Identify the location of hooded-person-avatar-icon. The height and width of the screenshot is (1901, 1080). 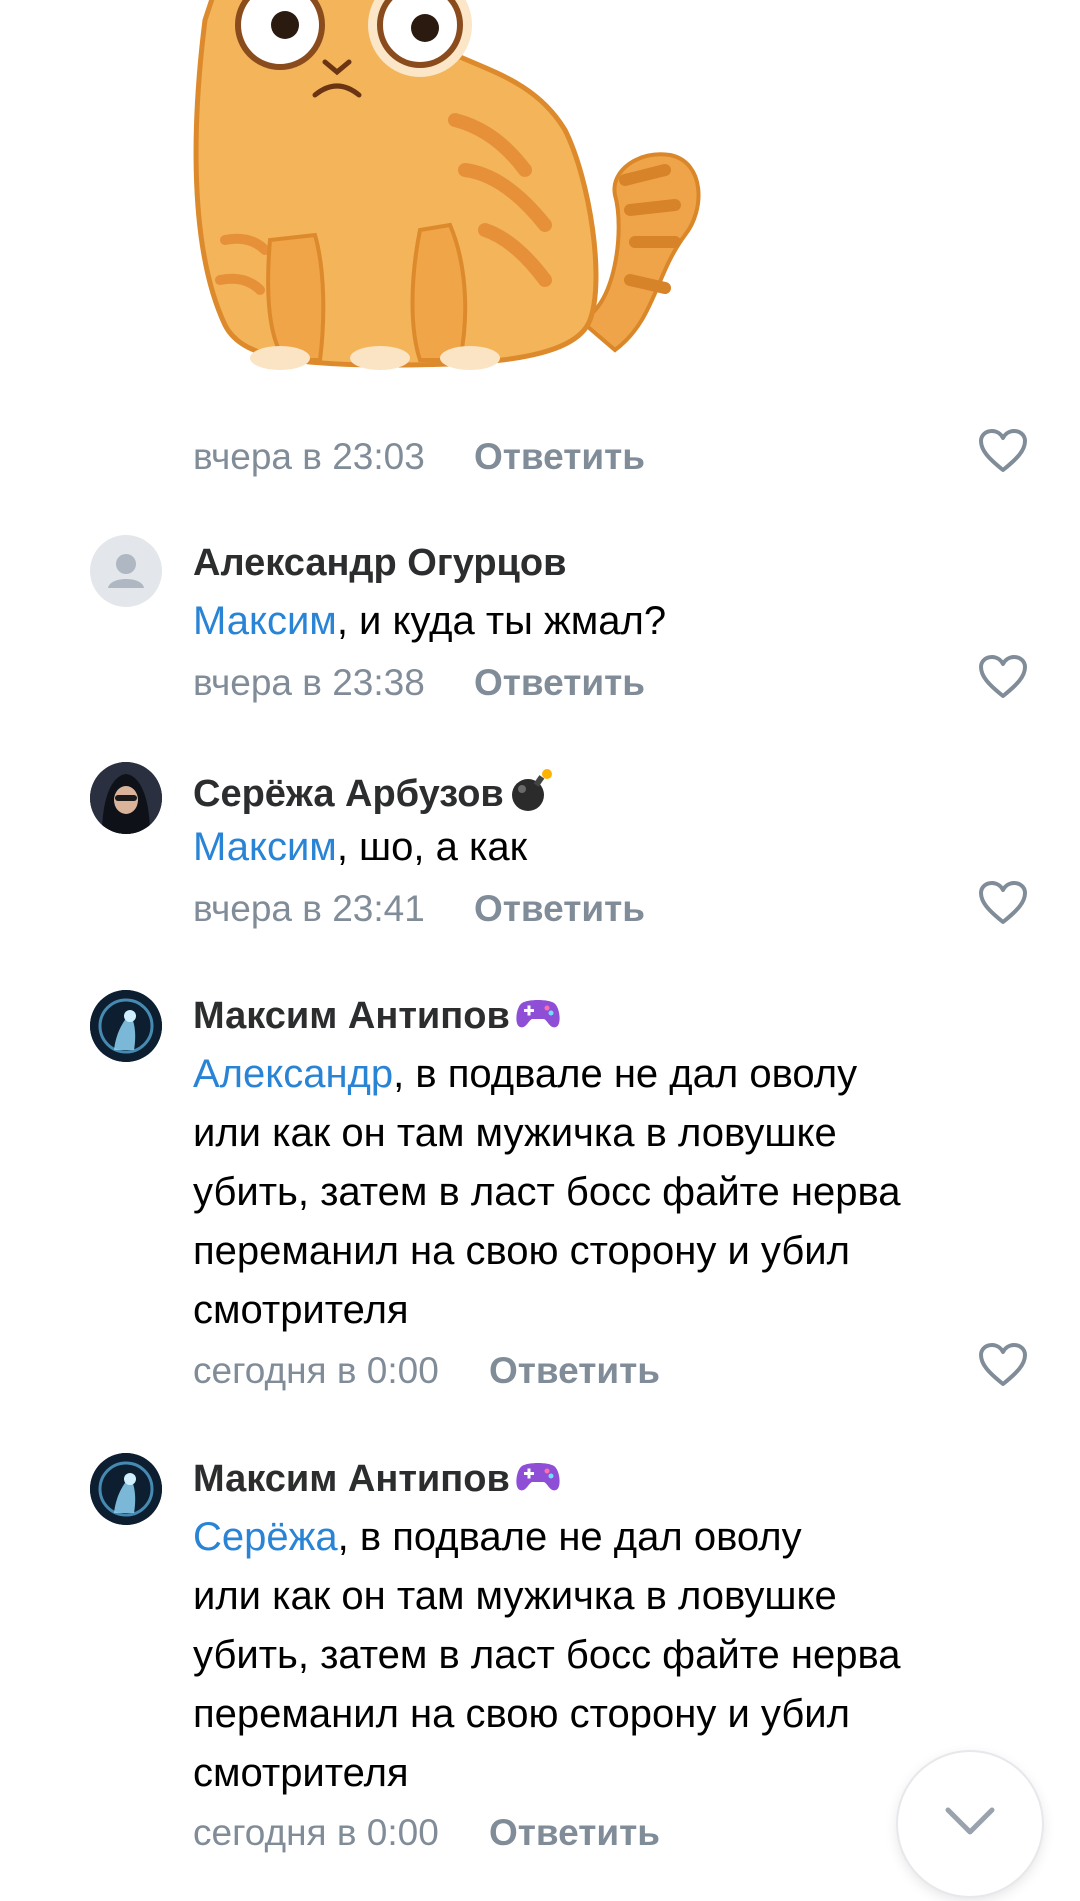
(126, 798).